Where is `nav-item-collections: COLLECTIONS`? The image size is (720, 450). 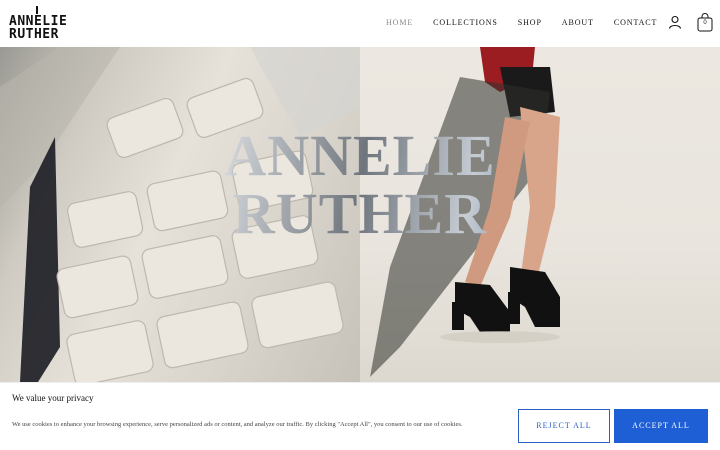
nav-item-collections: COLLECTIONS is located at coordinates (465, 22).